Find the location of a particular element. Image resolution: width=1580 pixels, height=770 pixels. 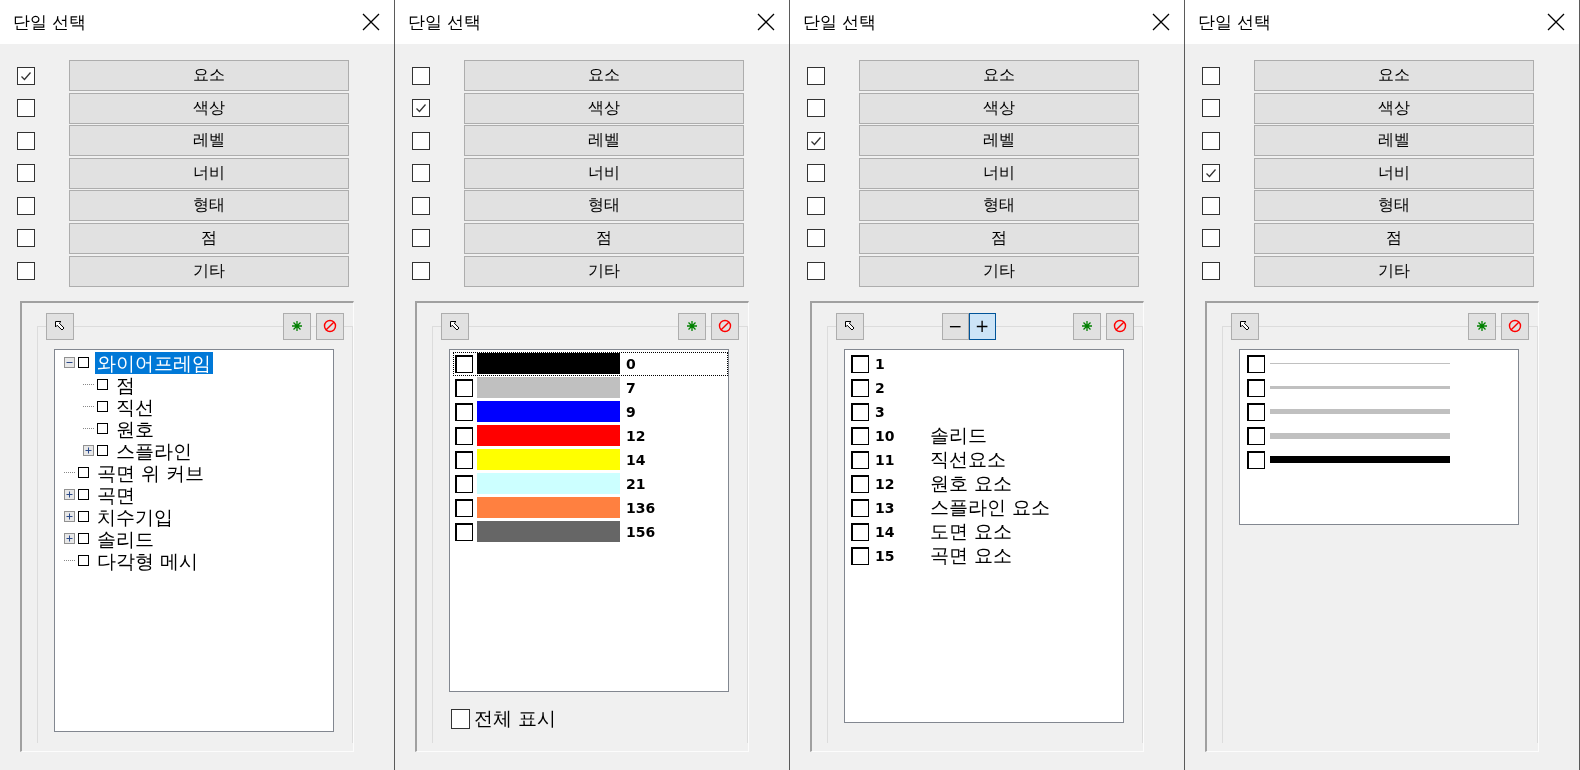

tree-item: 곡면 위 커브 is located at coordinates (151, 472).